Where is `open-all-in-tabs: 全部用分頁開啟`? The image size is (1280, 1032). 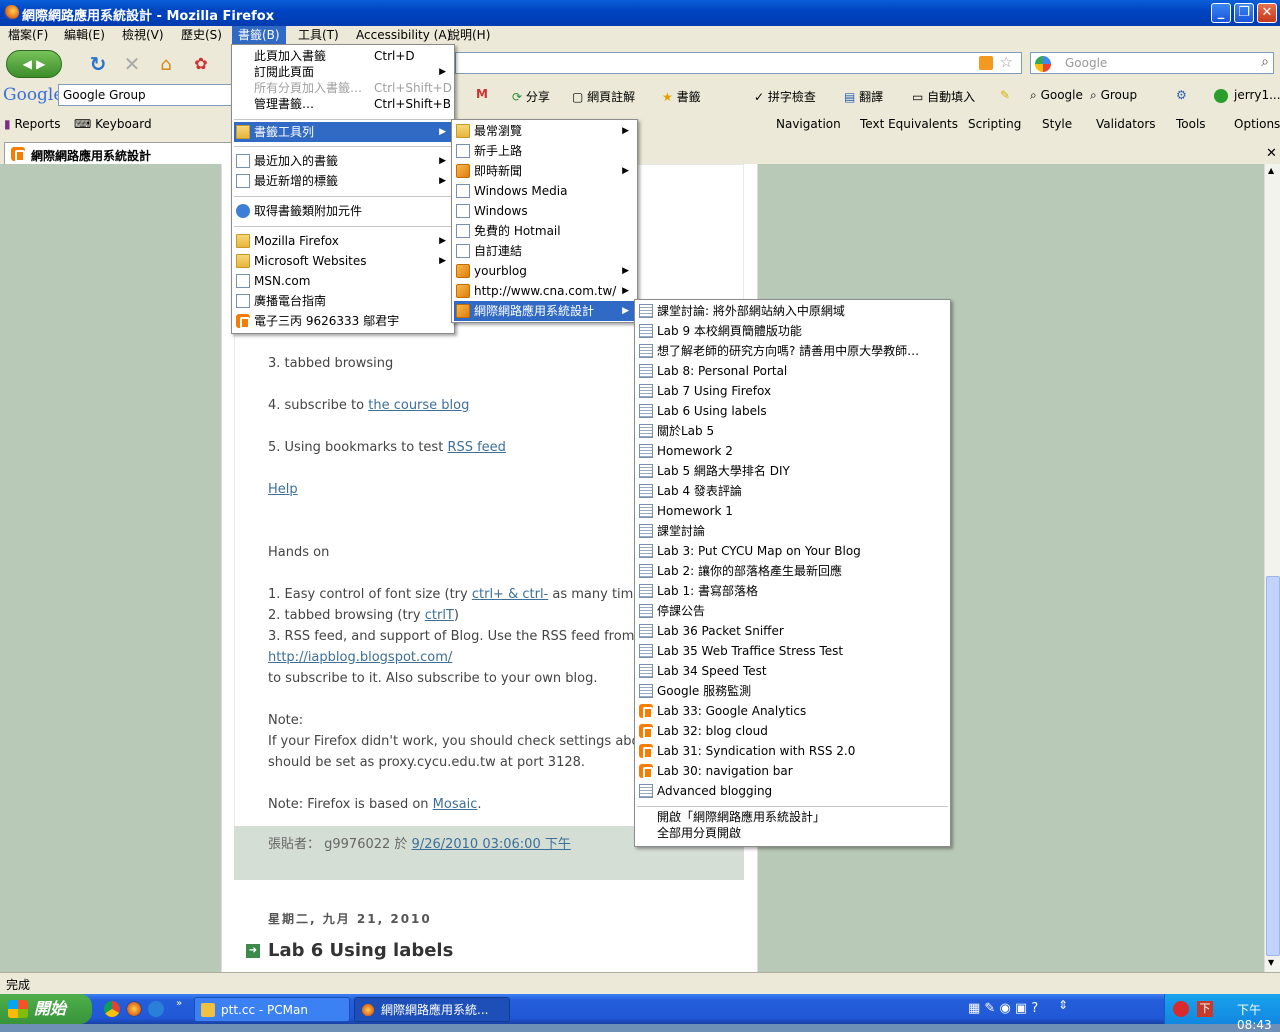 open-all-in-tabs: 全部用分頁開啟 is located at coordinates (792, 833).